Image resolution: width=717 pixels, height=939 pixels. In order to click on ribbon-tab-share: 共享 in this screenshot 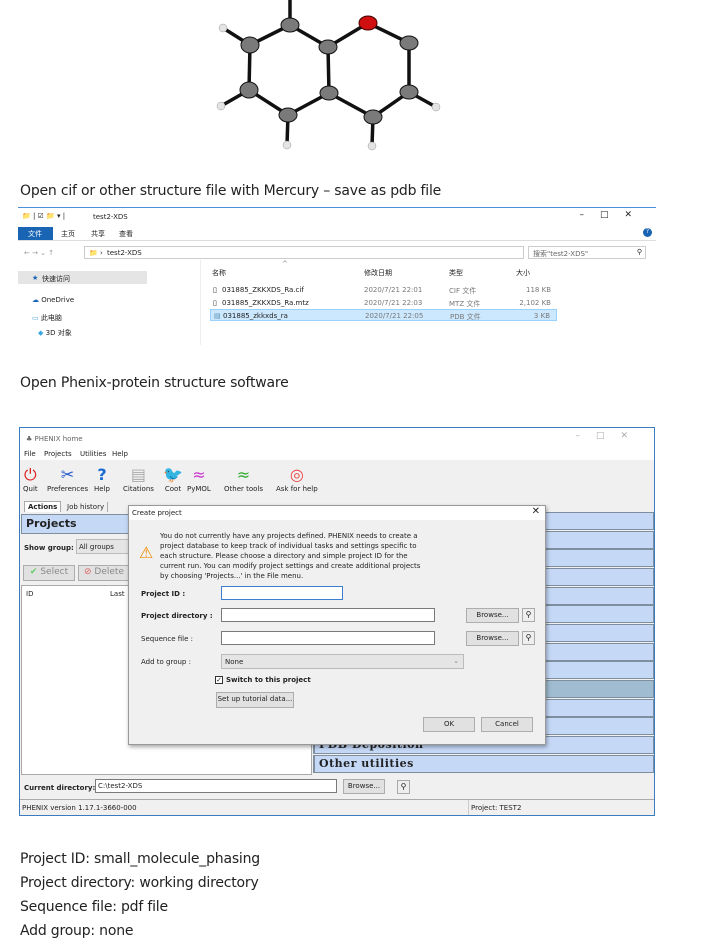, I will do `click(98, 234)`.